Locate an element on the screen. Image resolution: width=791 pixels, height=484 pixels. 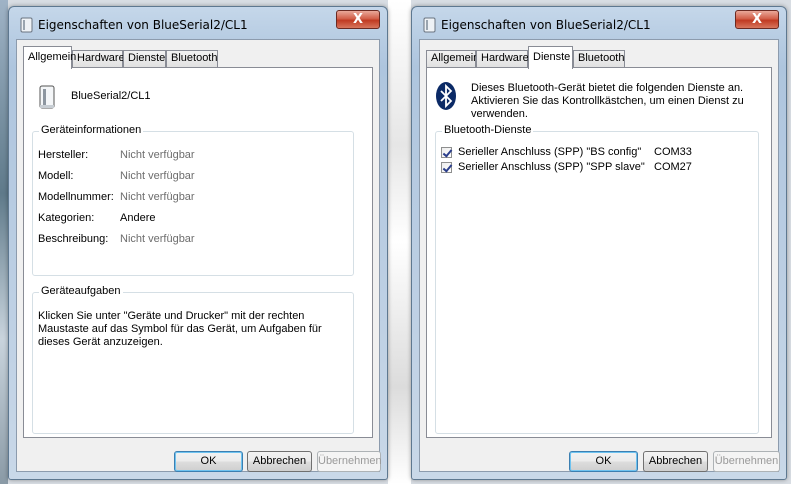
model-number-value: Nicht verfügbar is located at coordinates (157, 197).